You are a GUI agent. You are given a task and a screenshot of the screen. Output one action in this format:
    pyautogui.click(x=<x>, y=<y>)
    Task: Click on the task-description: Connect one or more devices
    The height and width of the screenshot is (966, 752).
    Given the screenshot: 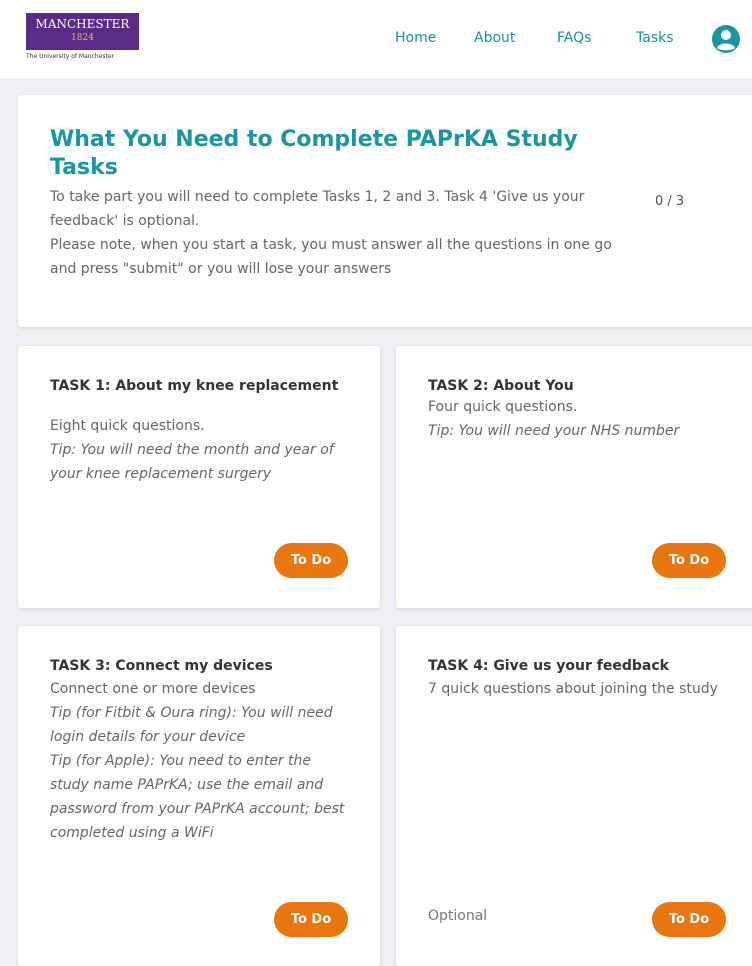 What is the action you would take?
    pyautogui.click(x=153, y=689)
    